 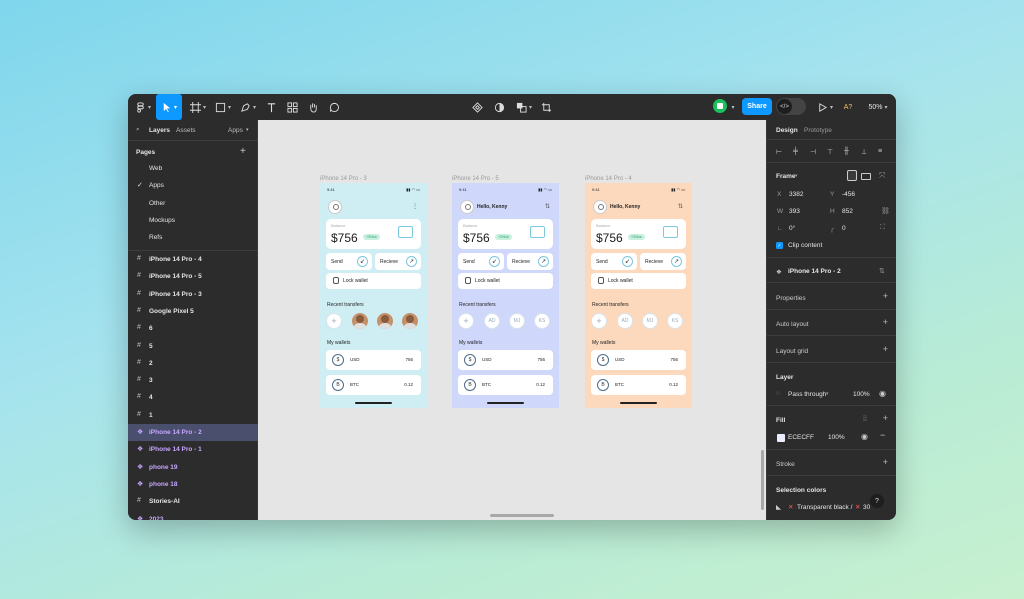 What do you see at coordinates (517, 321) in the screenshot?
I see `contact-avatar: MJ` at bounding box center [517, 321].